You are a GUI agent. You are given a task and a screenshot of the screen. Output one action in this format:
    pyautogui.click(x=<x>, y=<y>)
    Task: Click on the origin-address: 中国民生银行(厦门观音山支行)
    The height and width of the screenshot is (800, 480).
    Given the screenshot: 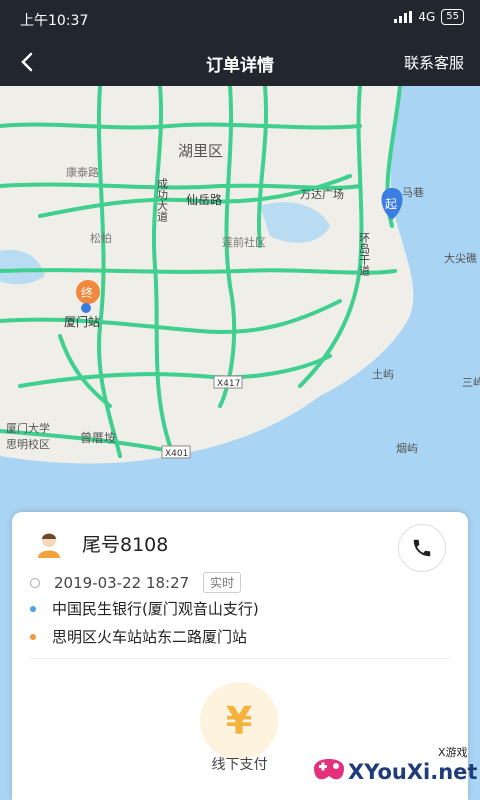 What is the action you would take?
    pyautogui.click(x=155, y=609)
    